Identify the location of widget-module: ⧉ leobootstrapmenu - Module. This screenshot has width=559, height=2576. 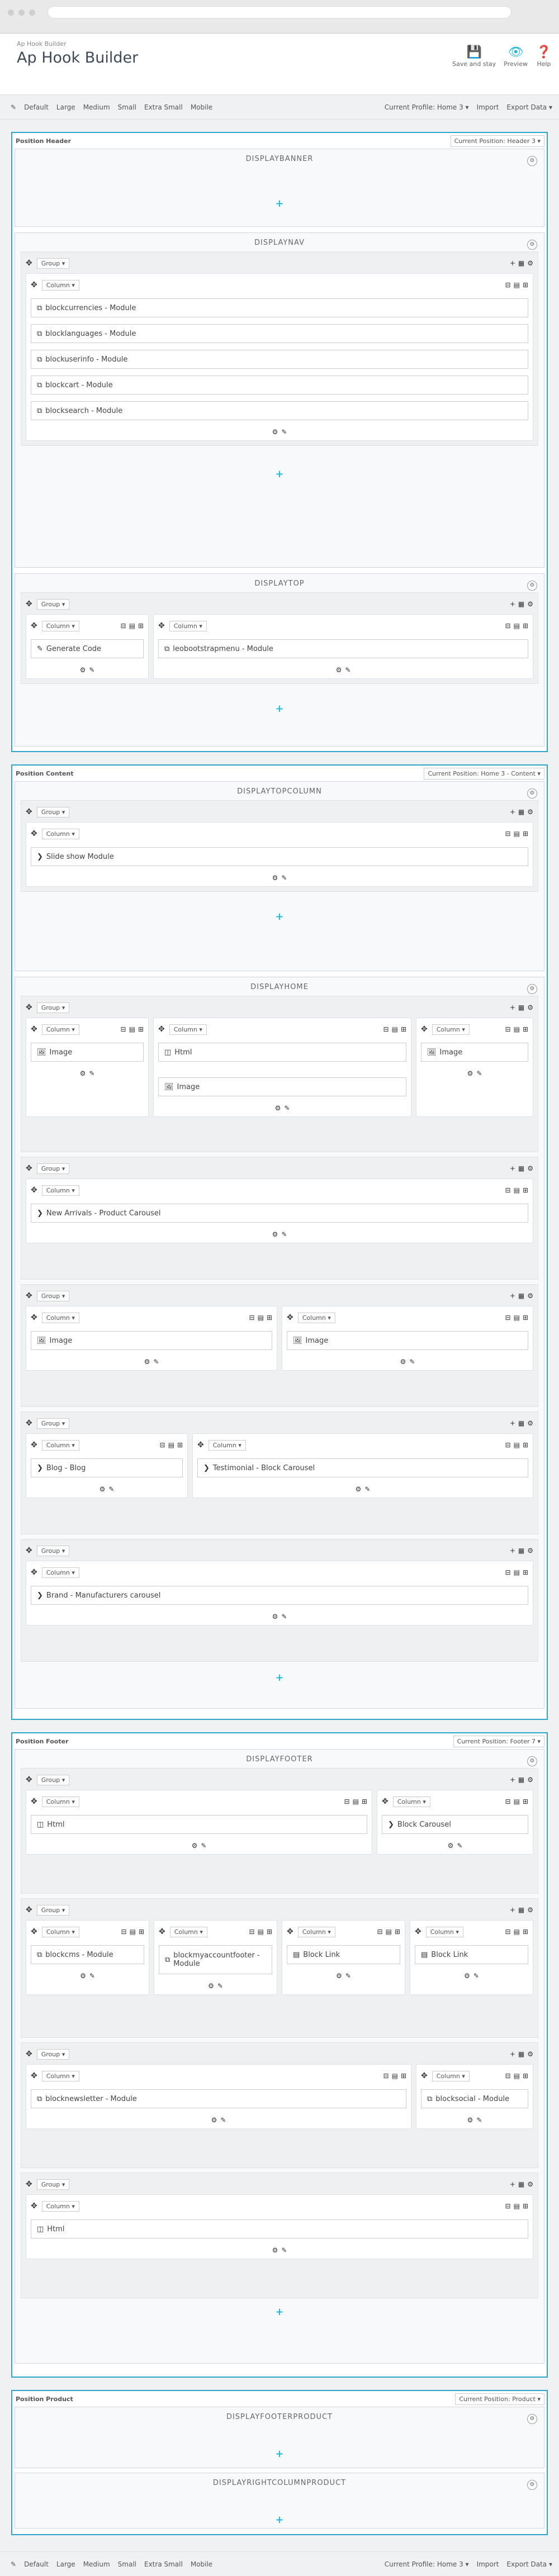
(343, 648).